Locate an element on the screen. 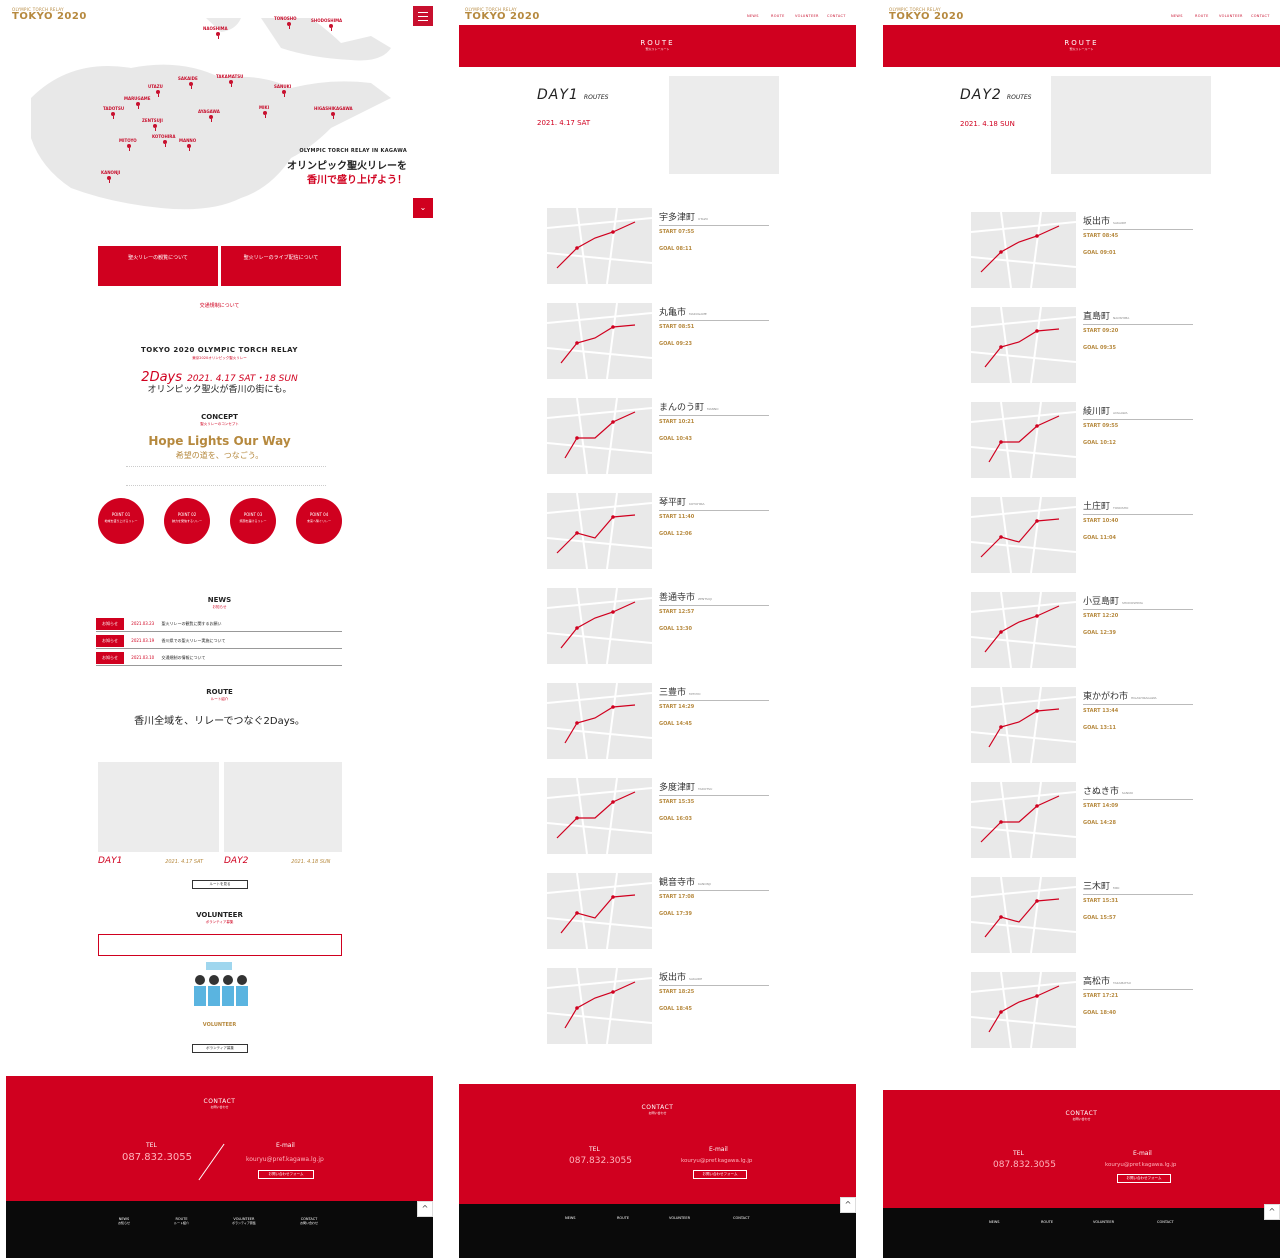 This screenshot has height=1258, width=1280. footer-nav-volunteer: VOLUNTEER ボランティア募集 is located at coordinates (244, 1221).